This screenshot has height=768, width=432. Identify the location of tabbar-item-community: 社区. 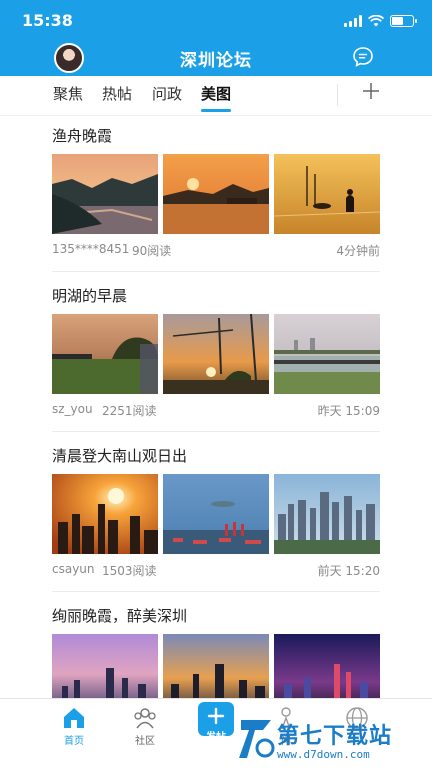
(145, 726).